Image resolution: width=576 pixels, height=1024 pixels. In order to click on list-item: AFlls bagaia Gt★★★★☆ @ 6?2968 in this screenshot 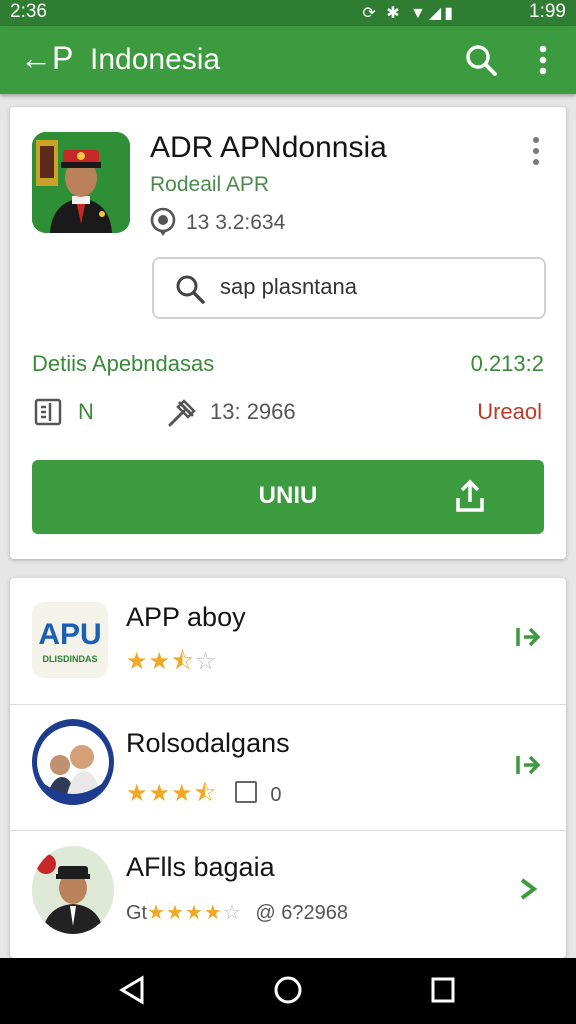, I will do `click(288, 893)`.